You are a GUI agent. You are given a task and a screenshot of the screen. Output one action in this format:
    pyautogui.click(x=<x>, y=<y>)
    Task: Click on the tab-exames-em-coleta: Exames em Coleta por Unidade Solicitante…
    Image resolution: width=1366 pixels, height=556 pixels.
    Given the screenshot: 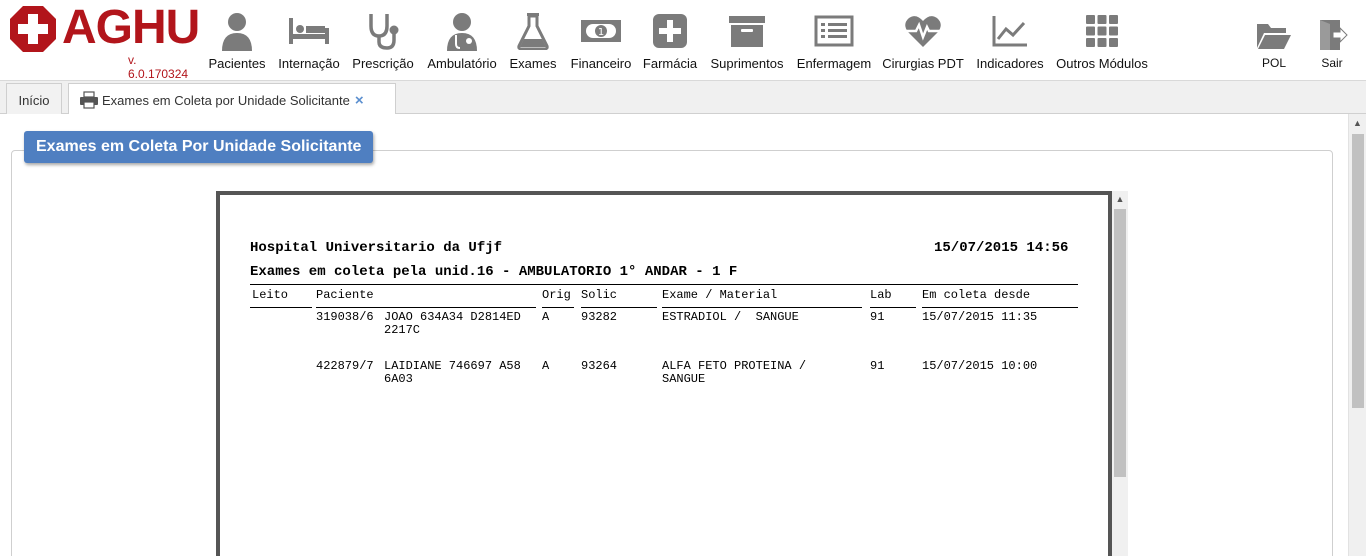 What is the action you would take?
    pyautogui.click(x=232, y=99)
    